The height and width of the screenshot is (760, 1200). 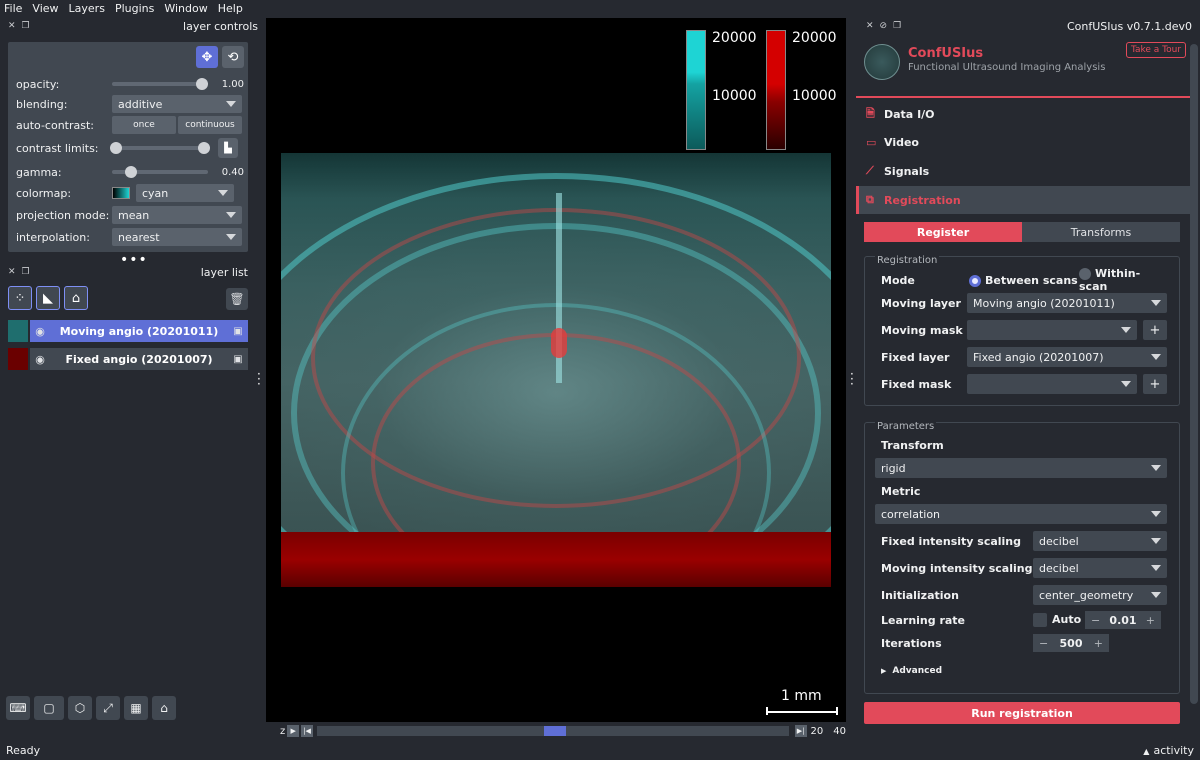 I want to click on initialization-select: center_geometry, so click(x=1100, y=595).